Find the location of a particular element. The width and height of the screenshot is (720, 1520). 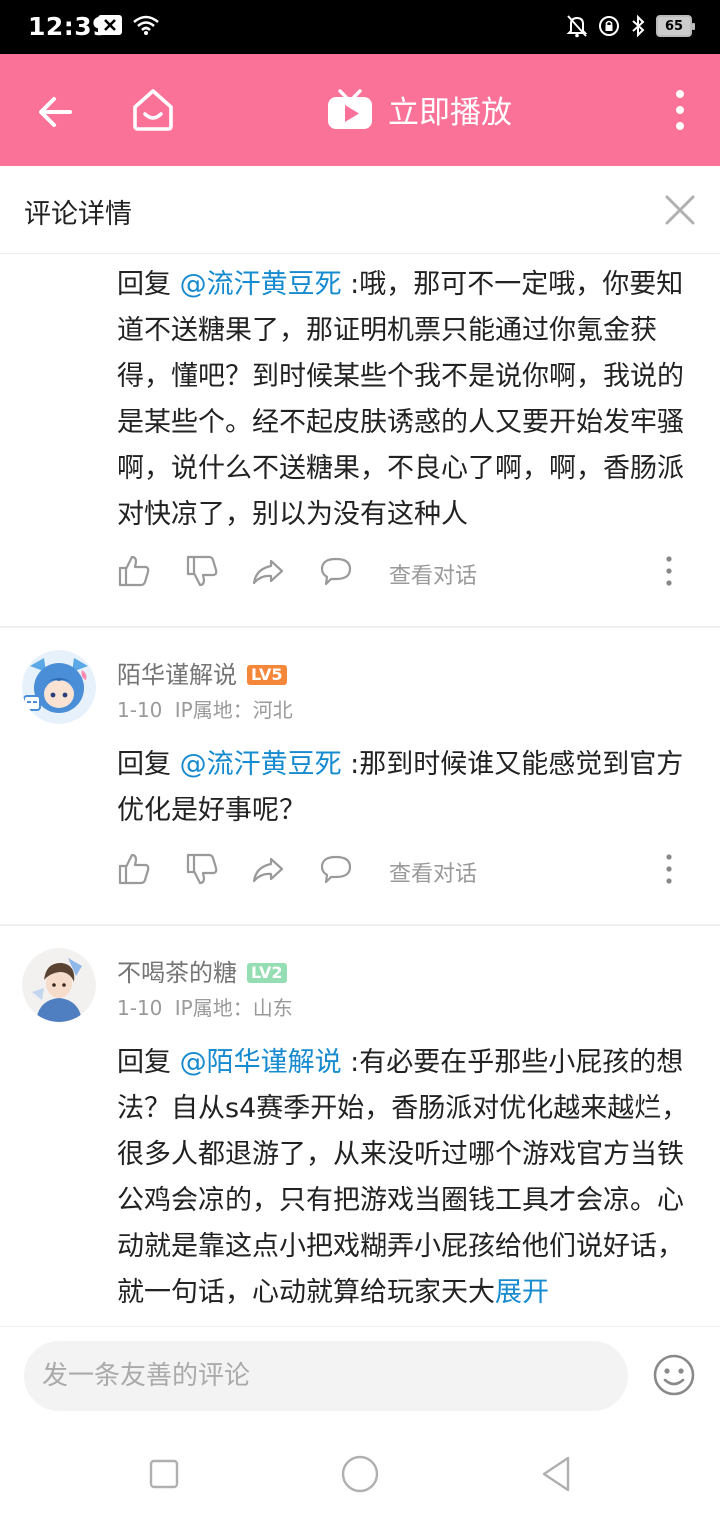

comment-meta: 1-10 IP属地：河北 is located at coordinates (205, 708).